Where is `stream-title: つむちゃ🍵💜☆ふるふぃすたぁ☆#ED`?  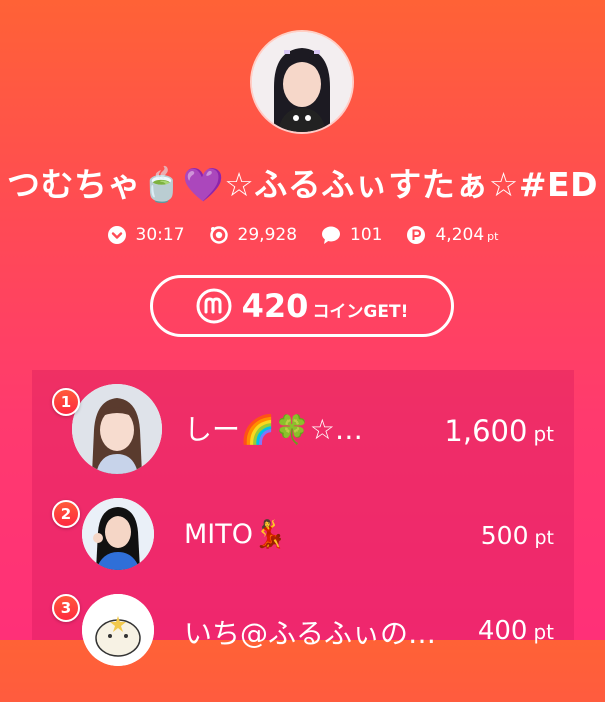
stream-title: つむちゃ🍵💜☆ふるふぃすたぁ☆#ED is located at coordinates (302, 184).